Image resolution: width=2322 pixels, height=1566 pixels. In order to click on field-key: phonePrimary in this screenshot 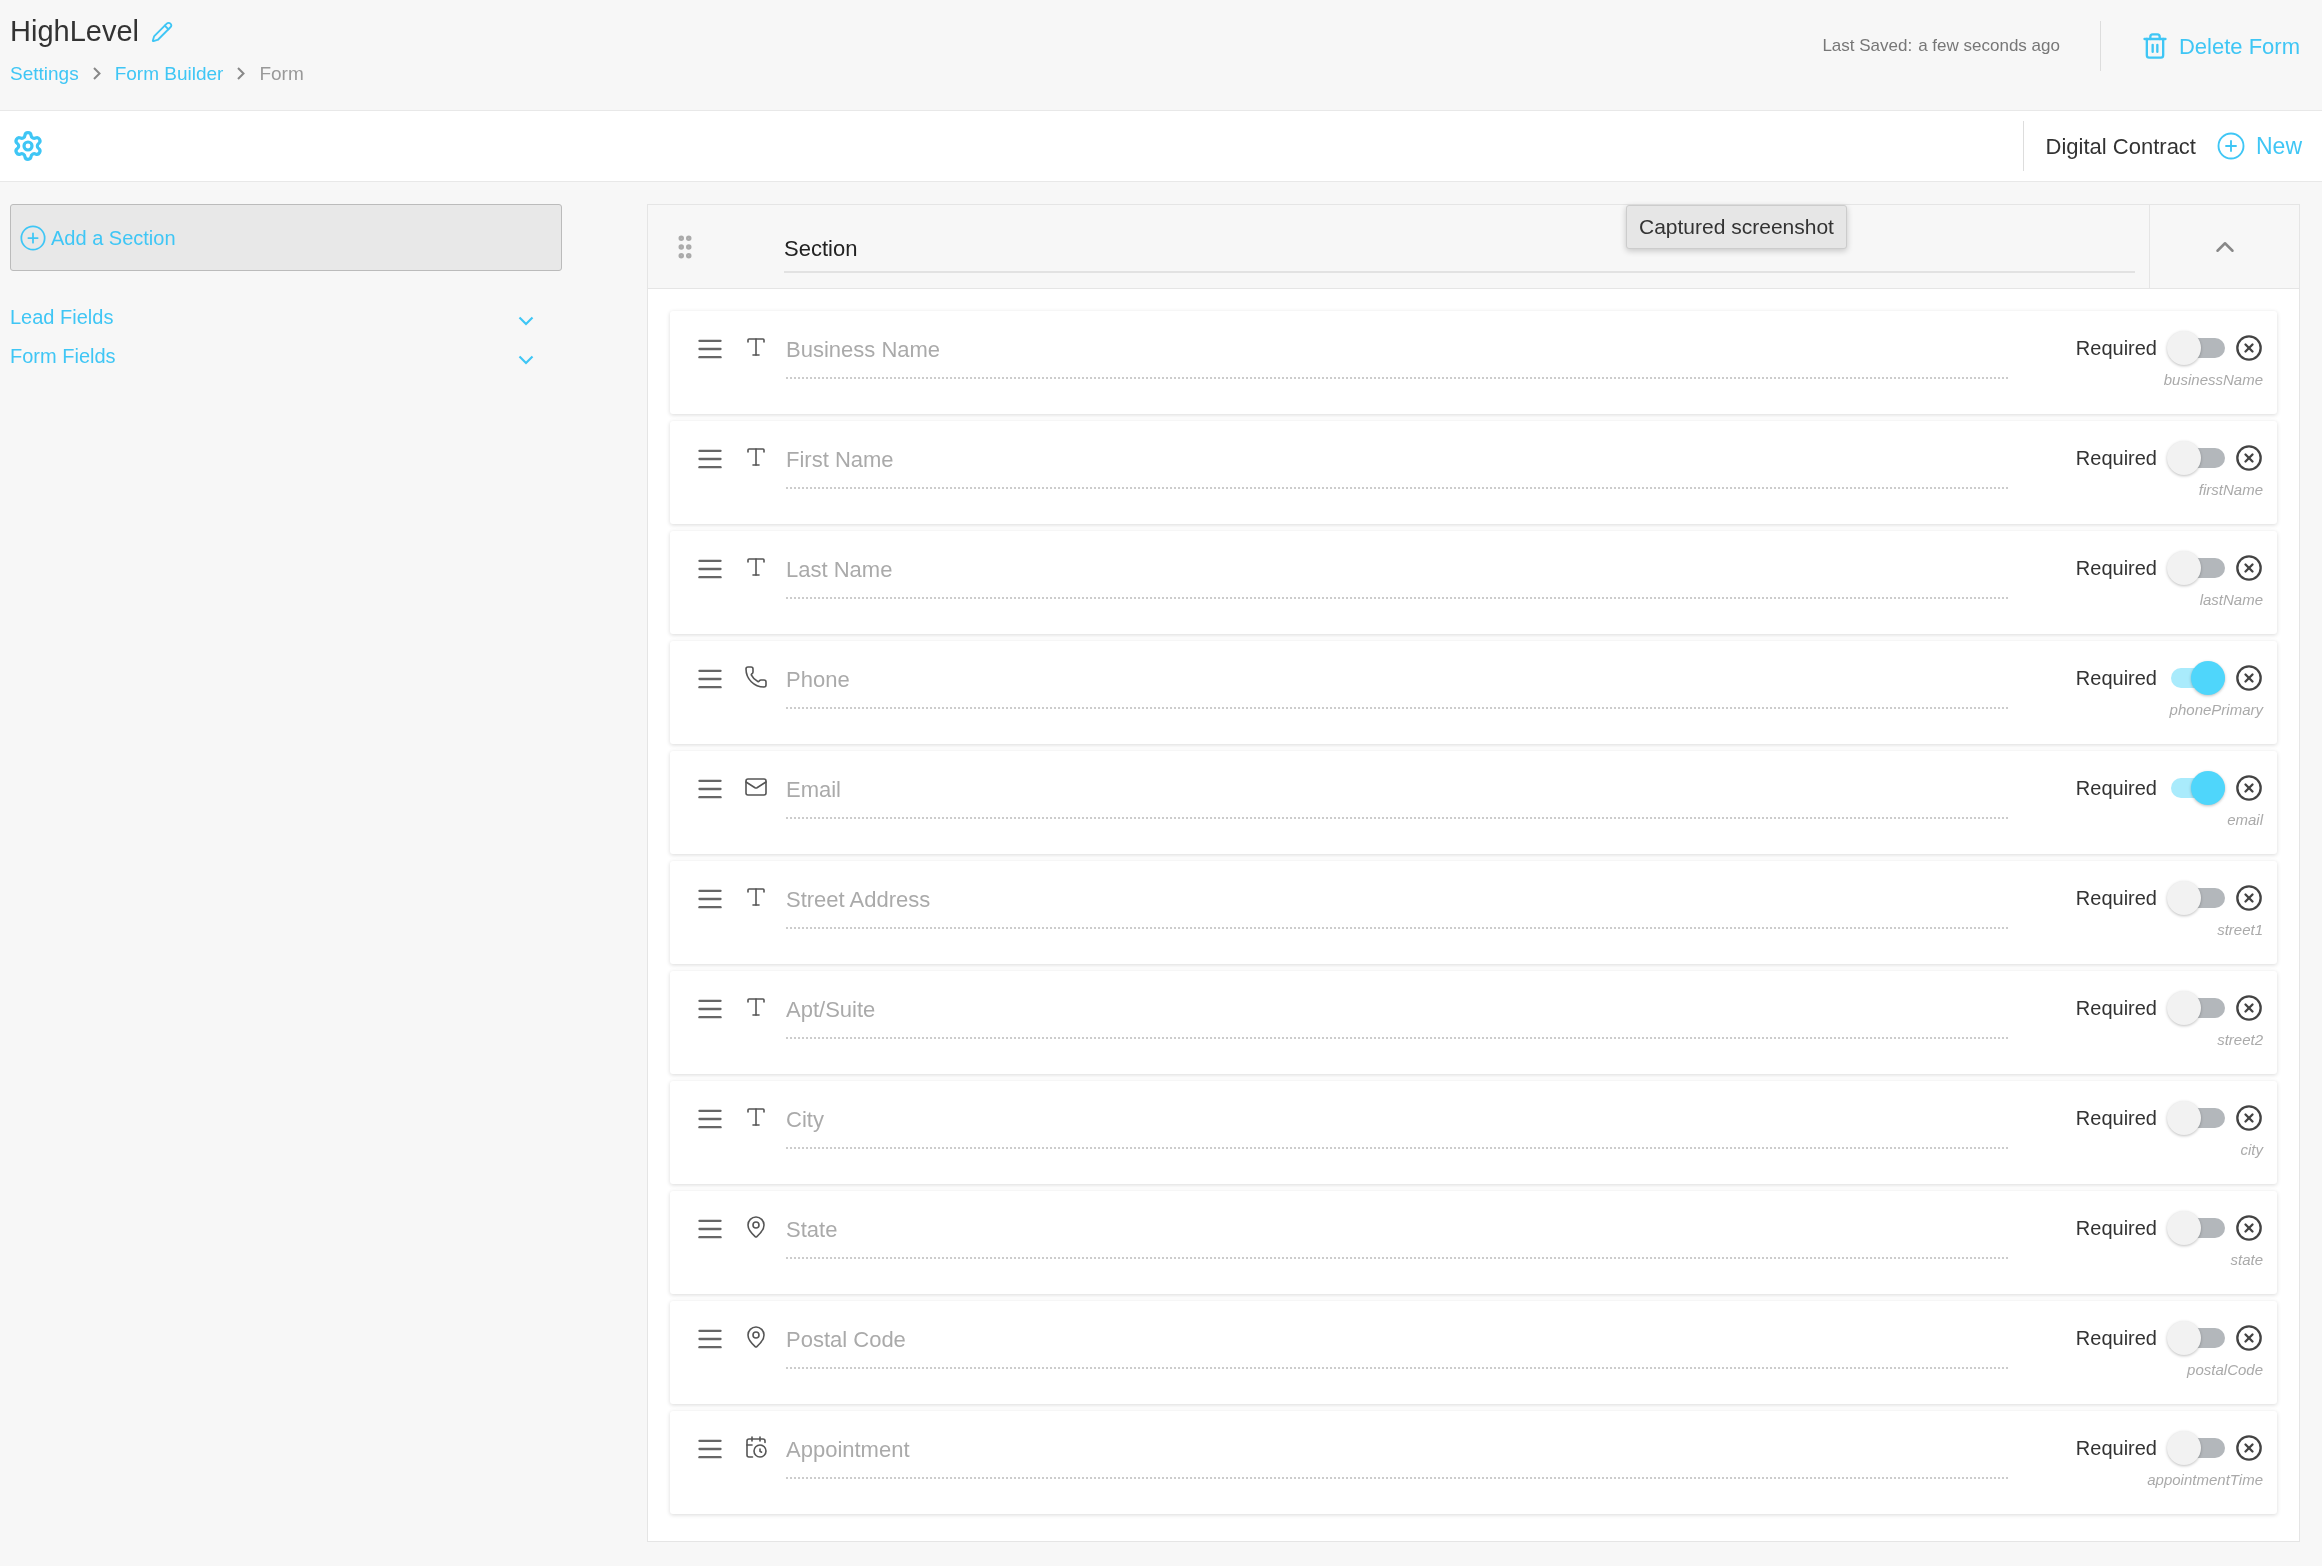, I will do `click(2216, 710)`.